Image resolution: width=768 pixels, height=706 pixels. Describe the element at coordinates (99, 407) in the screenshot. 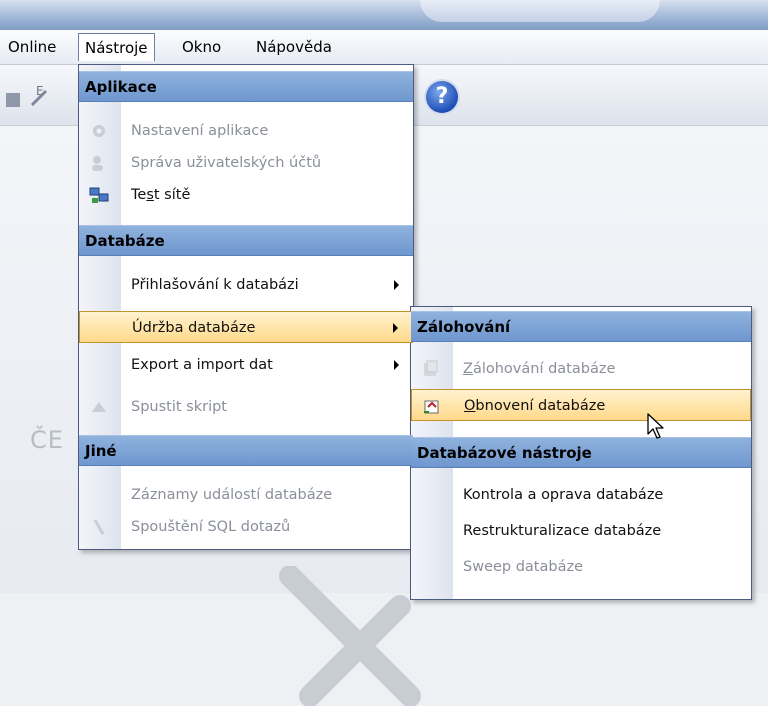

I see `script-icon` at that location.